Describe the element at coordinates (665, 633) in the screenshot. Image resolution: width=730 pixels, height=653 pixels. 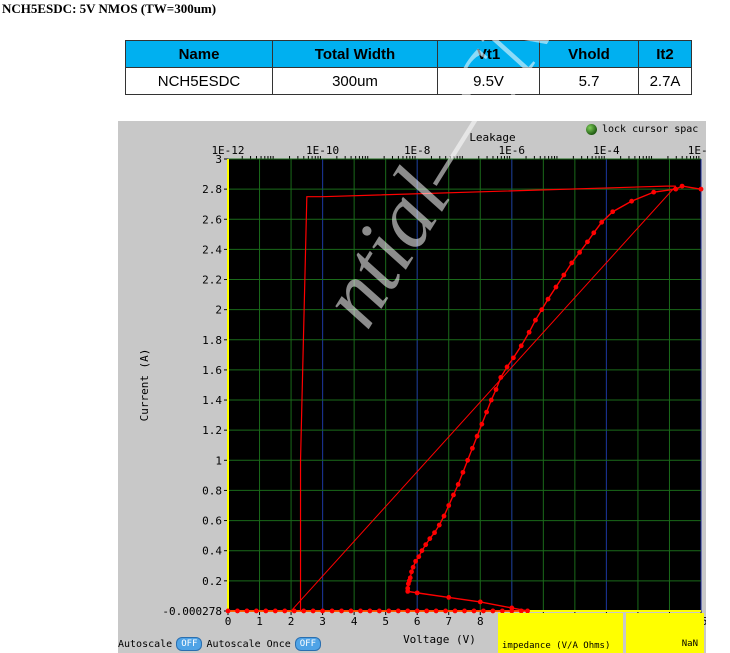
I see `impedance-value-box: NaN` at that location.